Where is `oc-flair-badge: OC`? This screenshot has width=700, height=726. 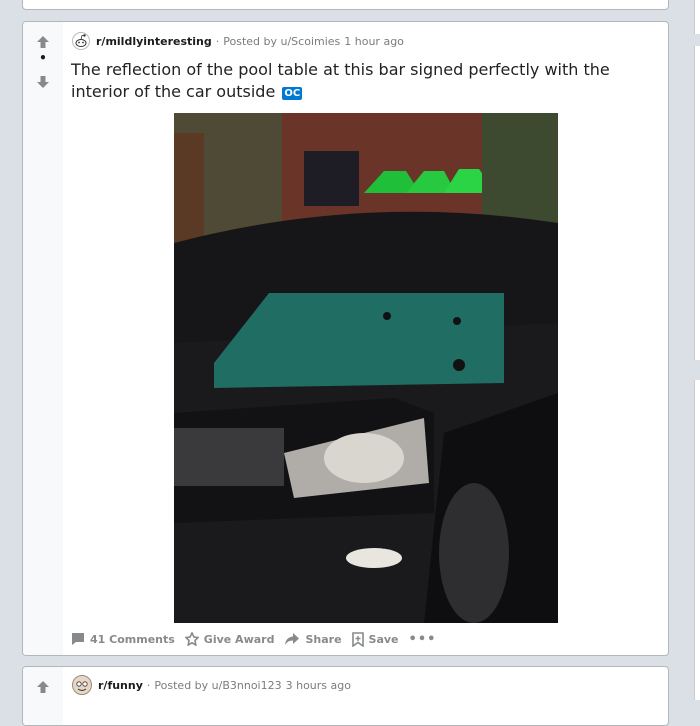 oc-flair-badge: OC is located at coordinates (292, 93).